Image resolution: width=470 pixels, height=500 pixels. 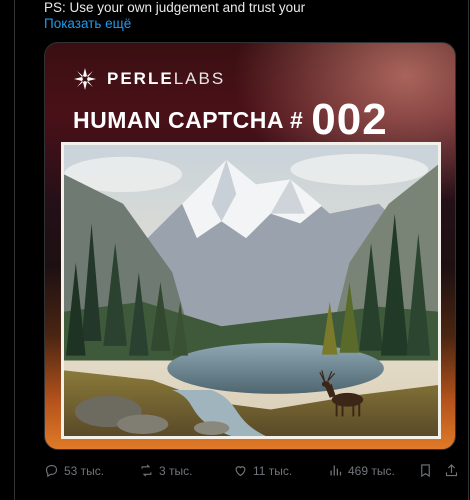 I want to click on bookmark-button, so click(x=425, y=470).